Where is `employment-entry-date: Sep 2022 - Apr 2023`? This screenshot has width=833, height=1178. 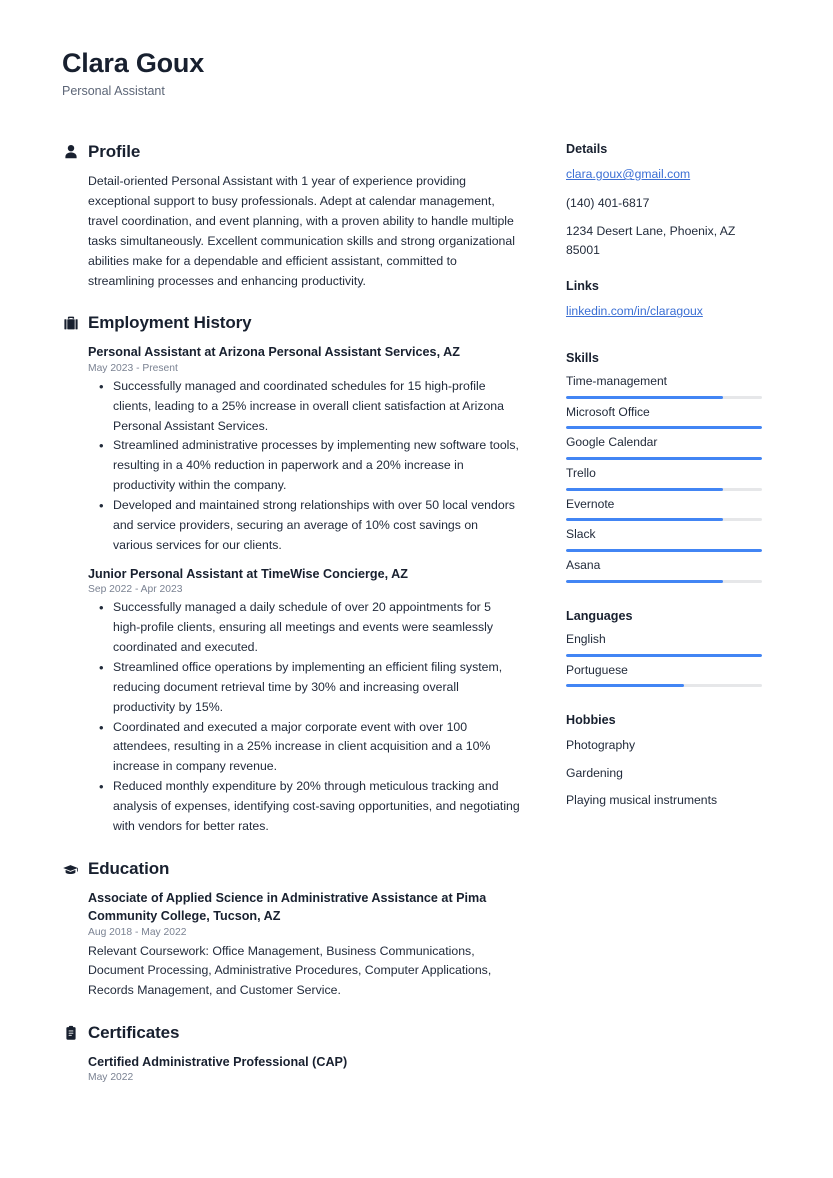
employment-entry-date: Sep 2022 - Apr 2023 is located at coordinates (135, 590).